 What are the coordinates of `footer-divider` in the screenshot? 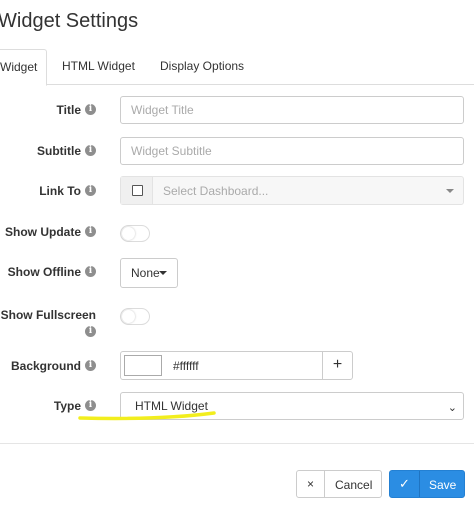 It's located at (237, 443).